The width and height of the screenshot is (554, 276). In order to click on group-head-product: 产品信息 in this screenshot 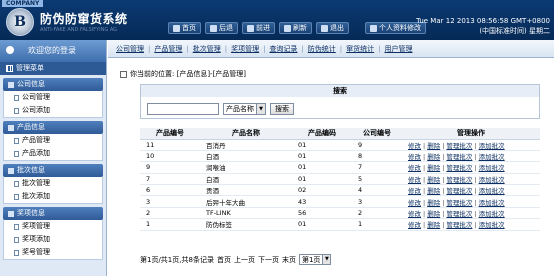, I will do `click(53, 127)`.